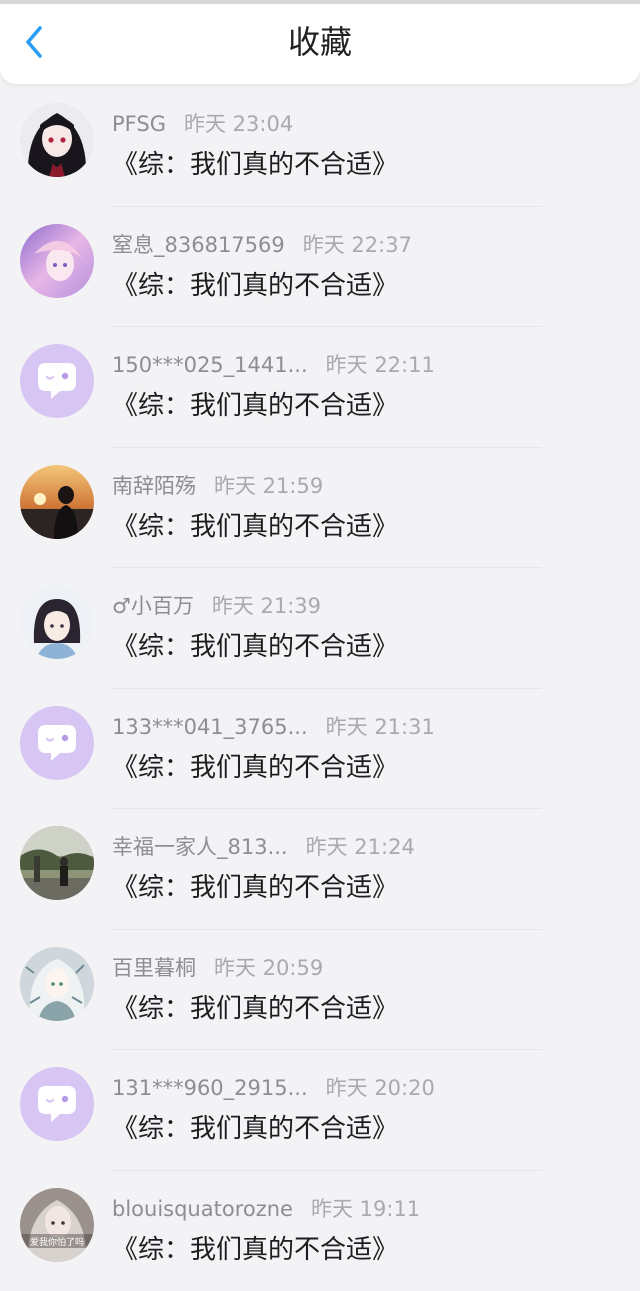  Describe the element at coordinates (57, 1242) in the screenshot. I see `svg-text: 爱我你怕了吗` at that location.